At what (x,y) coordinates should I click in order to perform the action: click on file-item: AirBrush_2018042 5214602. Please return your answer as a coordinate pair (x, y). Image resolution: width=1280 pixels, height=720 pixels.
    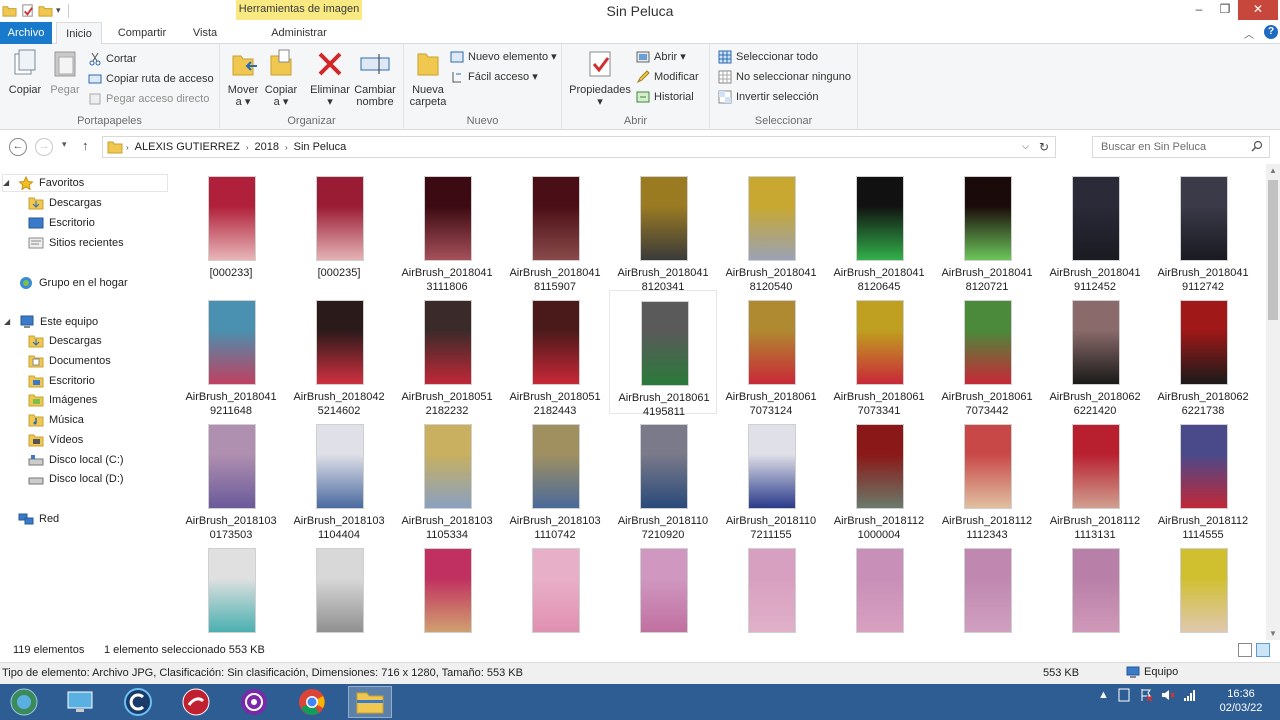
    Looking at the image, I should click on (339, 353).